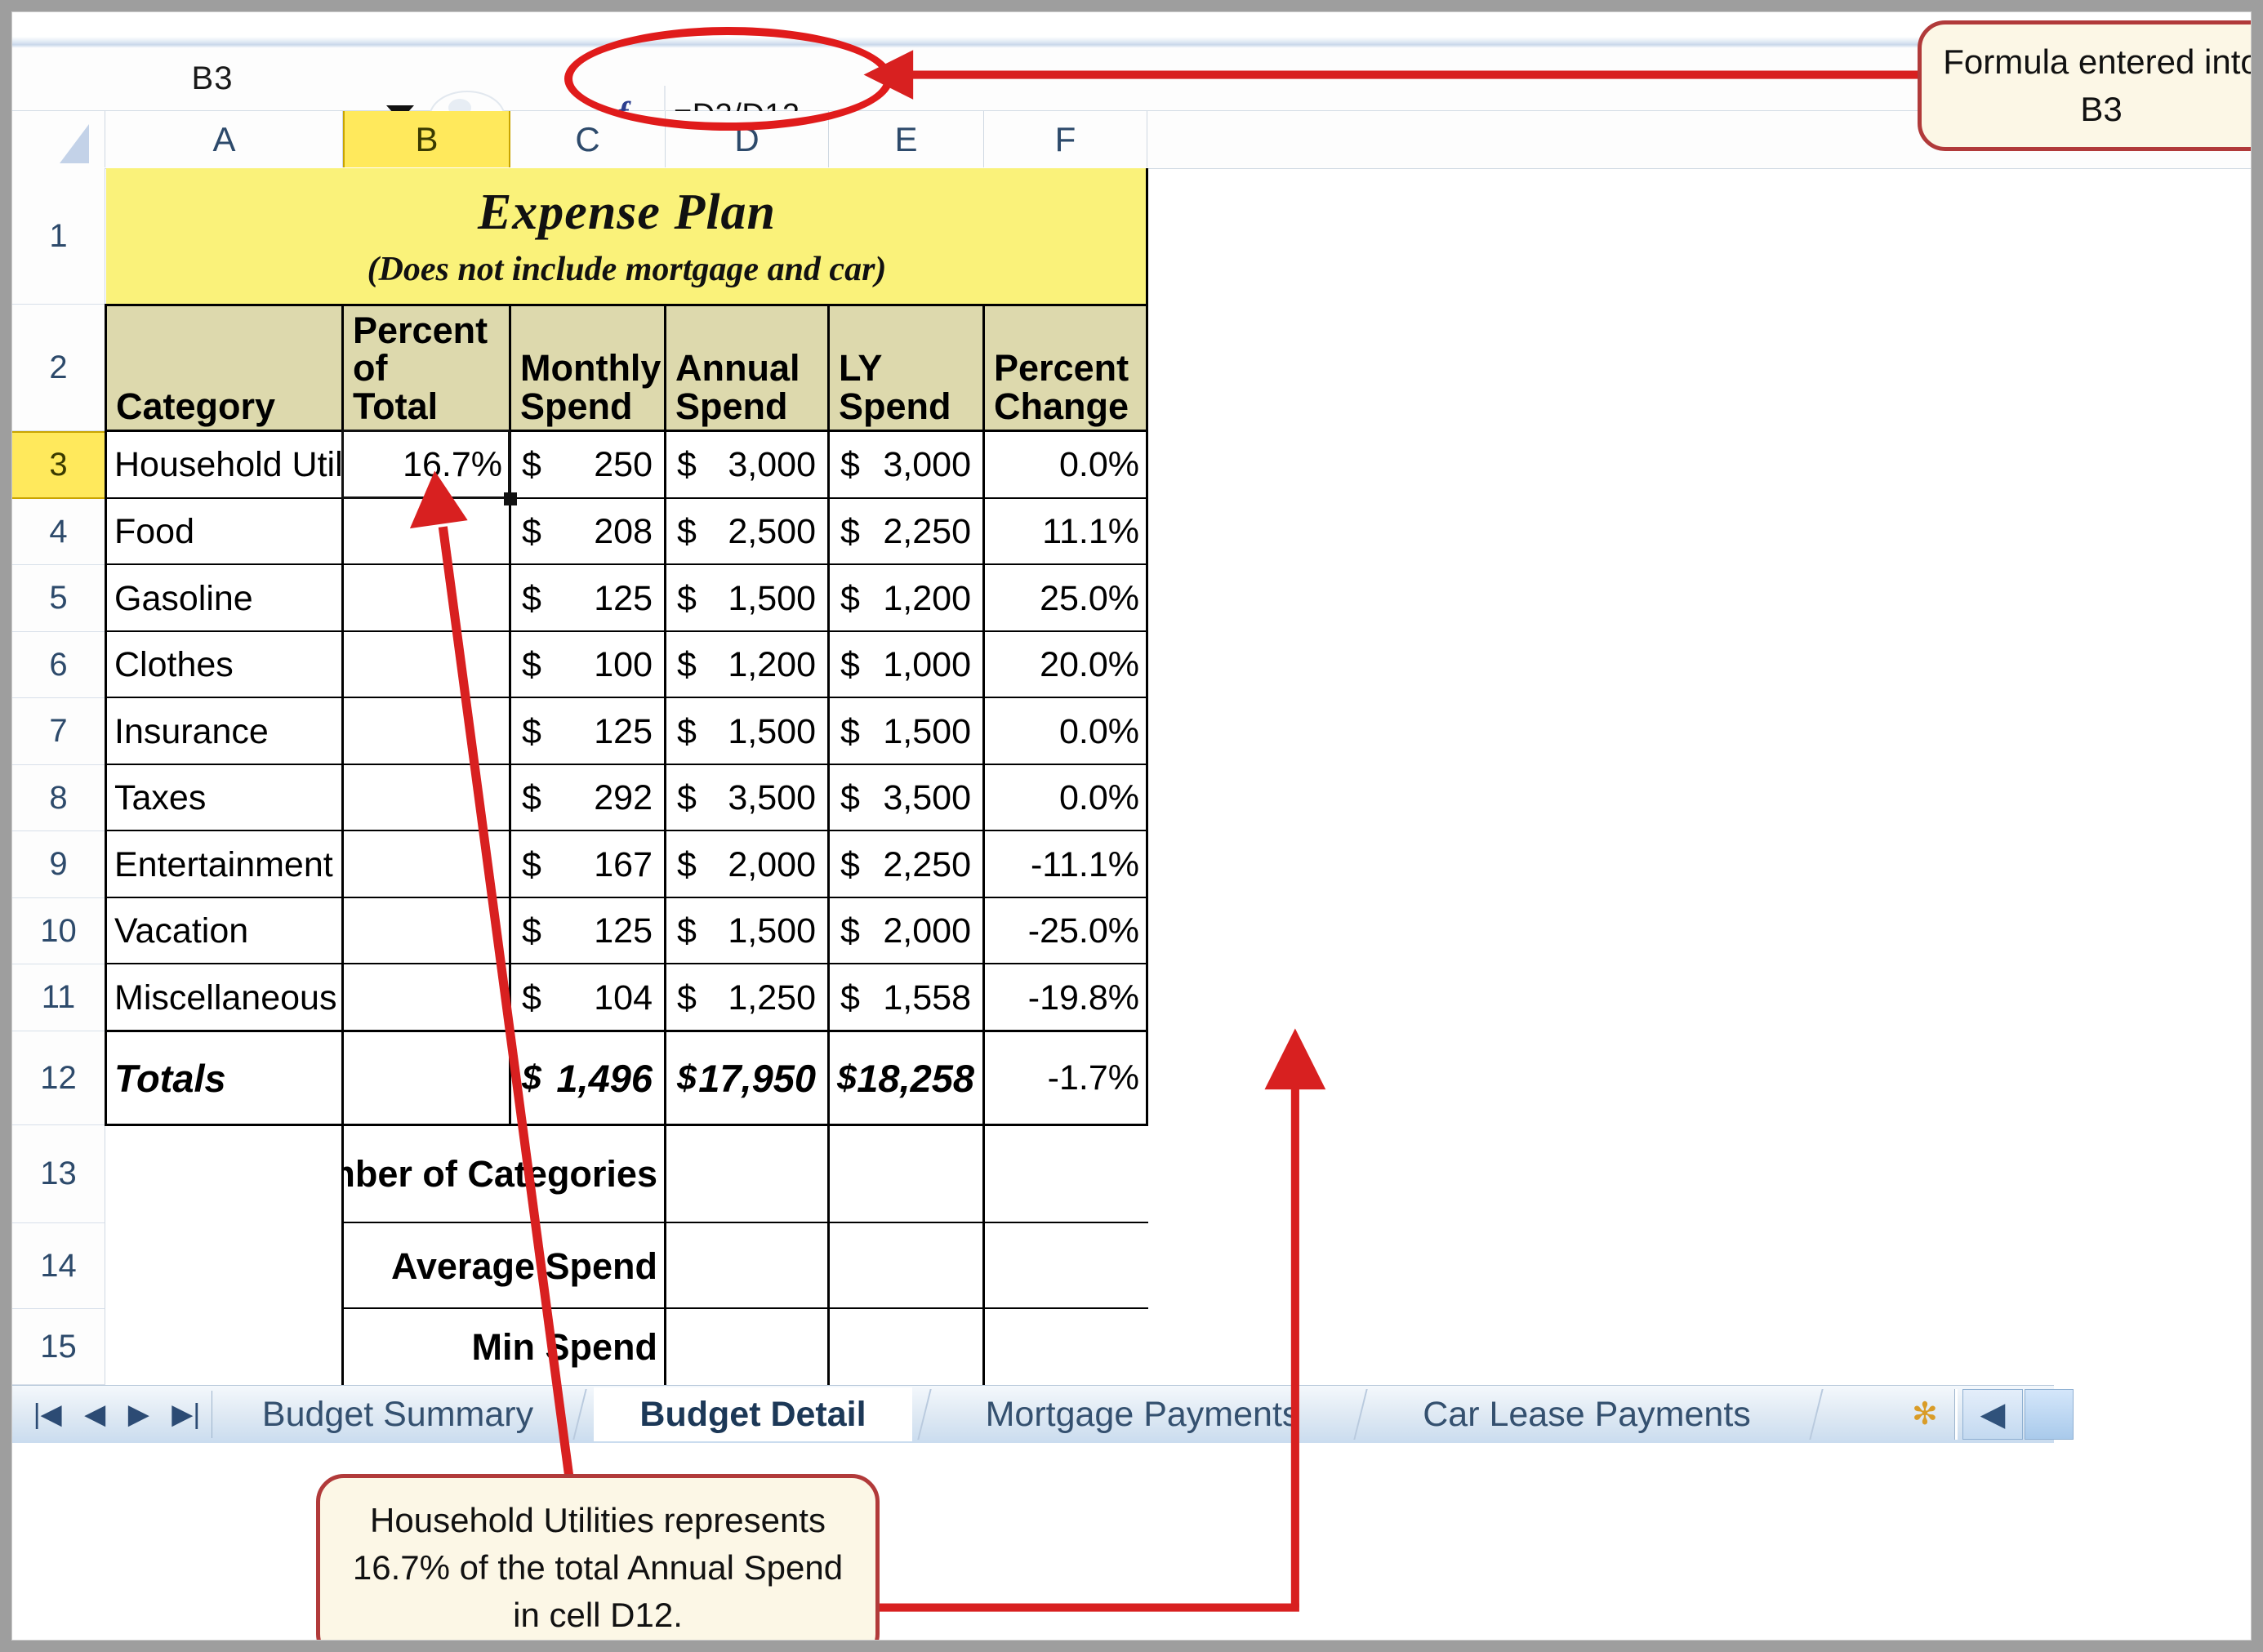  Describe the element at coordinates (59, 236) in the screenshot. I see `row-header-1: 1` at that location.